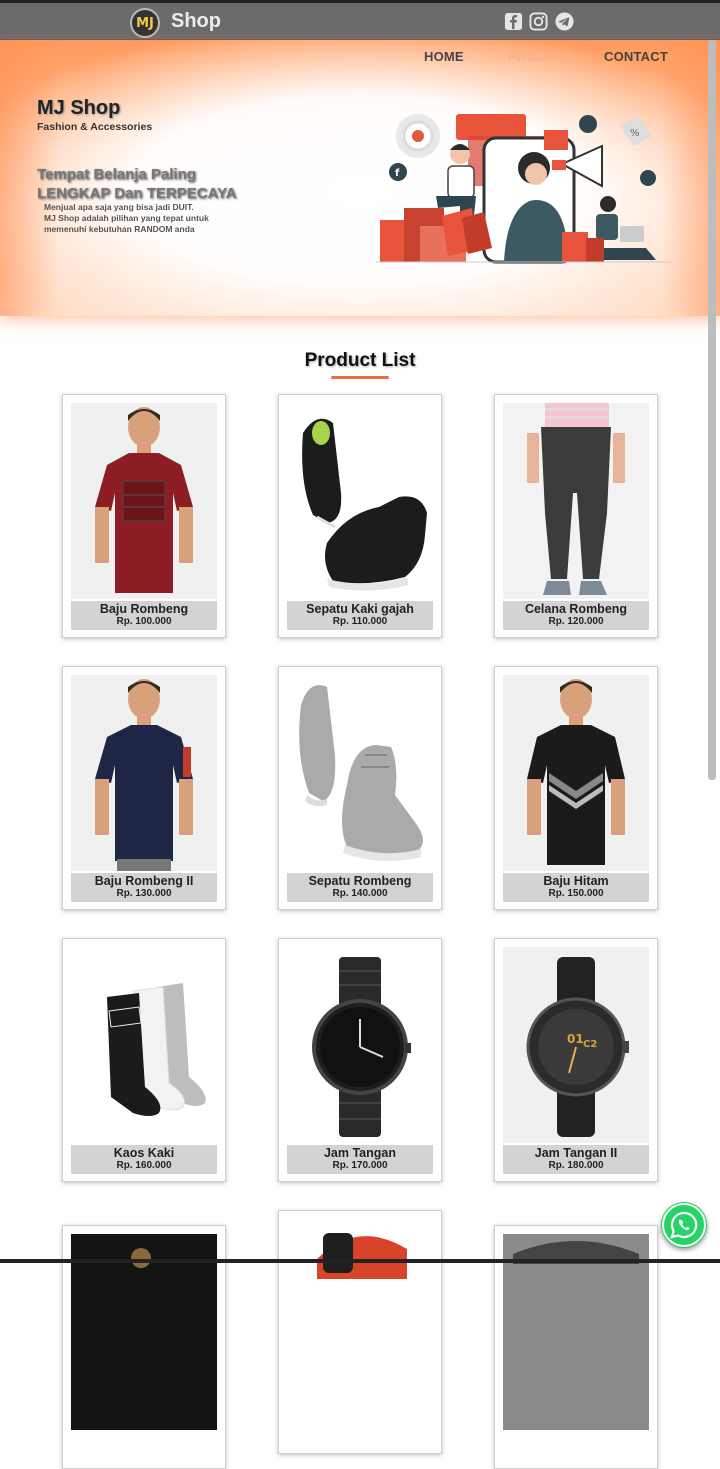 This screenshot has width=720, height=1469. I want to click on product-name: Sepatu Rombeng, so click(360, 881).